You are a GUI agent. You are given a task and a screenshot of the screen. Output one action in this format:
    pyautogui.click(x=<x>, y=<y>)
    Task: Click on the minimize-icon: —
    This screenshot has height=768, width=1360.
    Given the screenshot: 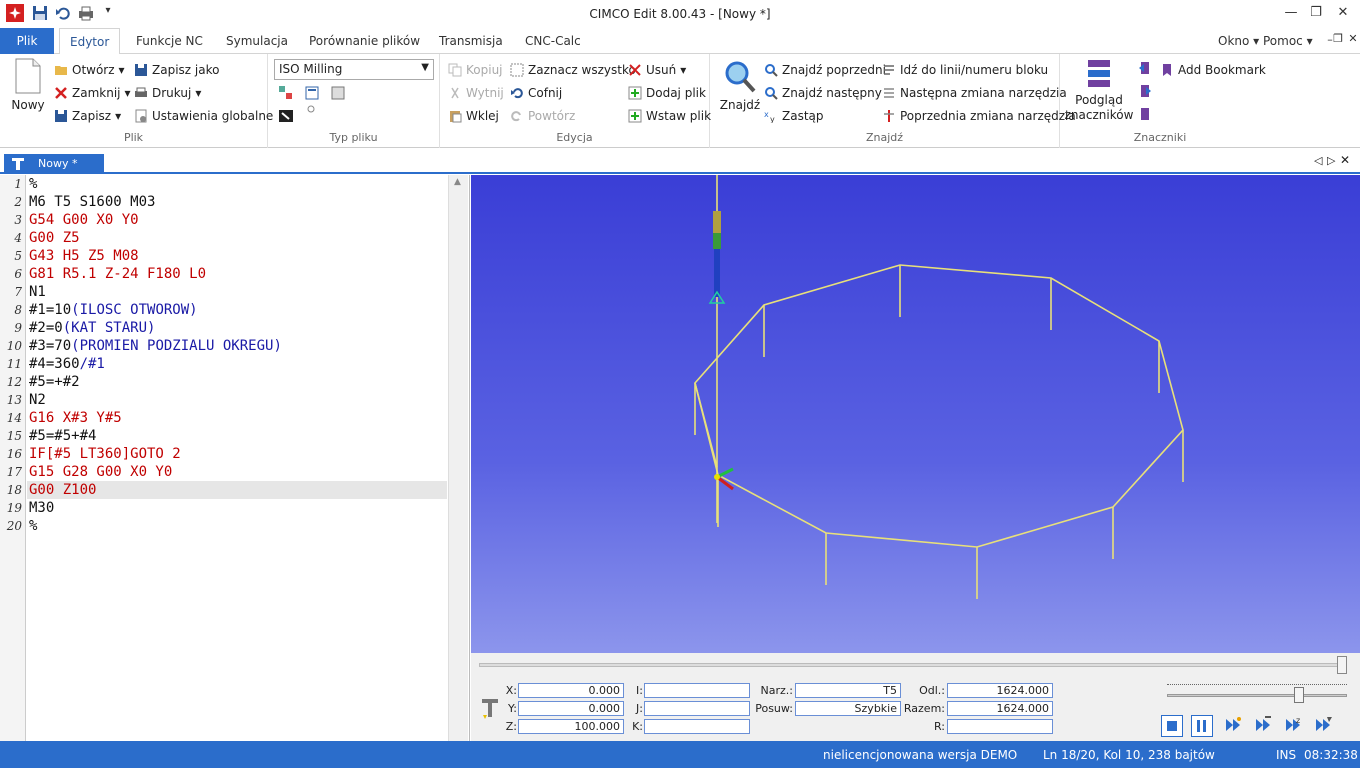 What is the action you would take?
    pyautogui.click(x=1291, y=14)
    